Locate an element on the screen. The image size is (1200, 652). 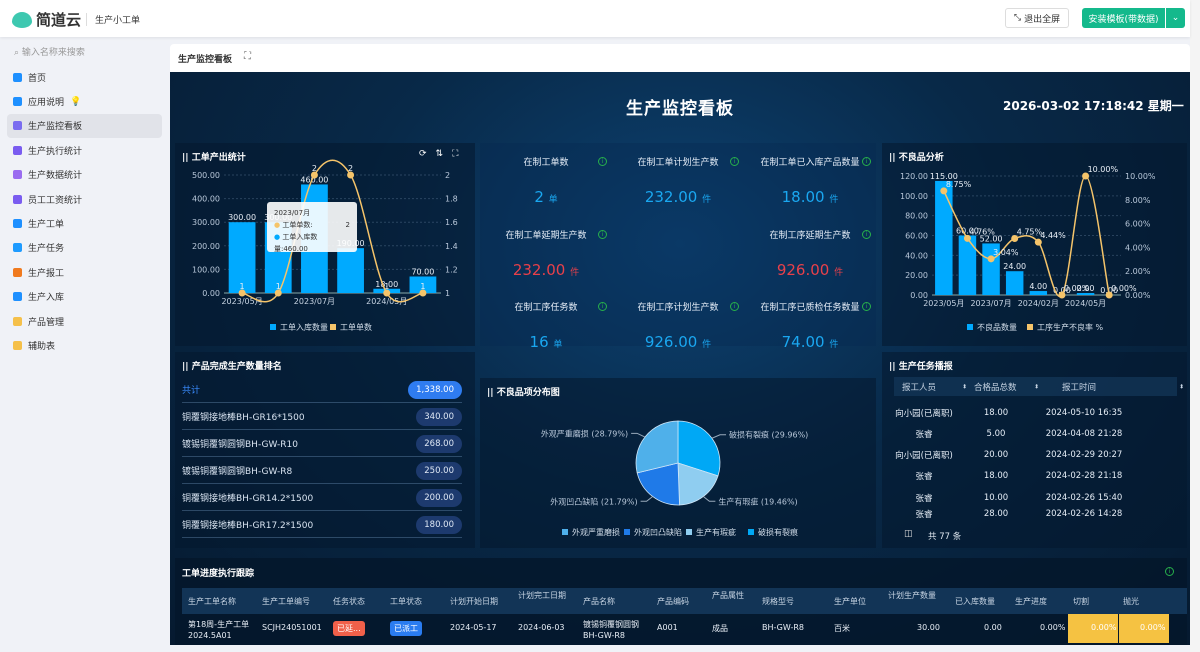
table-column-header: 规格型号 is located at coordinates (778, 601).